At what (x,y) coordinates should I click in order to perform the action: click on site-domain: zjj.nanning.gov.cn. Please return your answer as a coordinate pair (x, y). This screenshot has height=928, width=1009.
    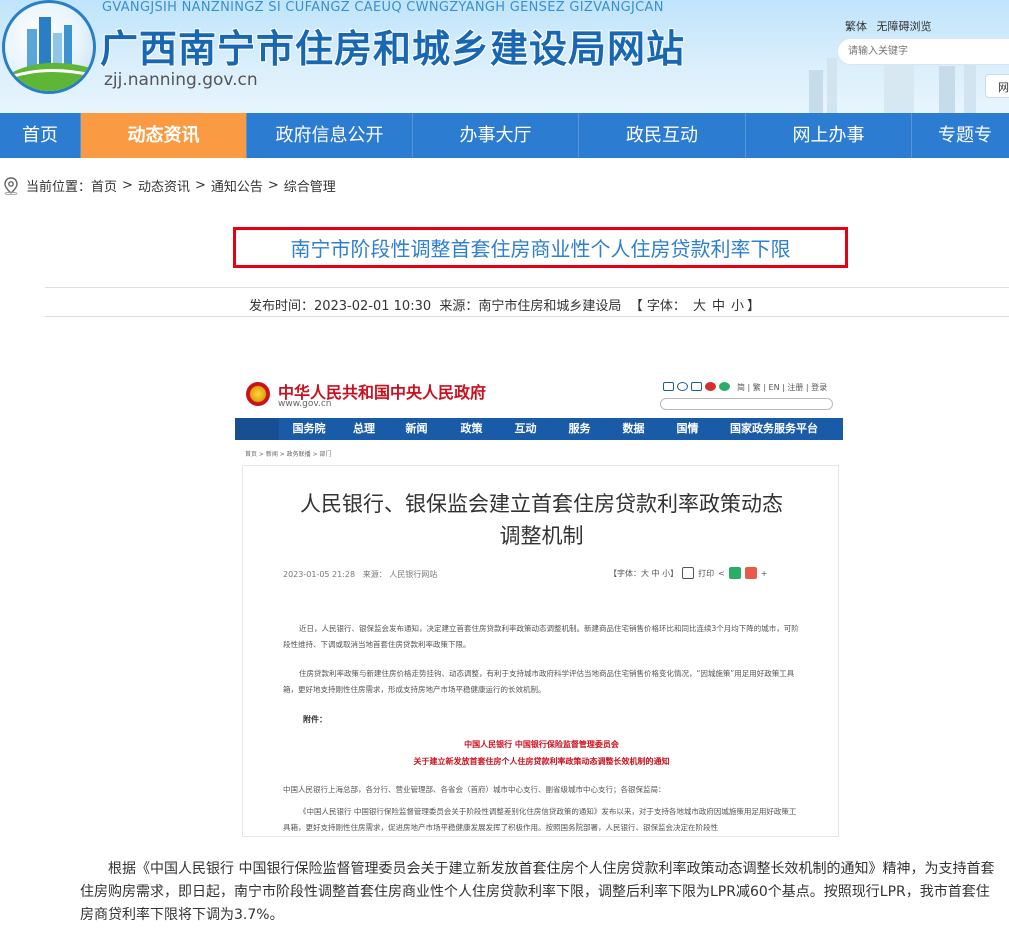
    Looking at the image, I should click on (181, 80).